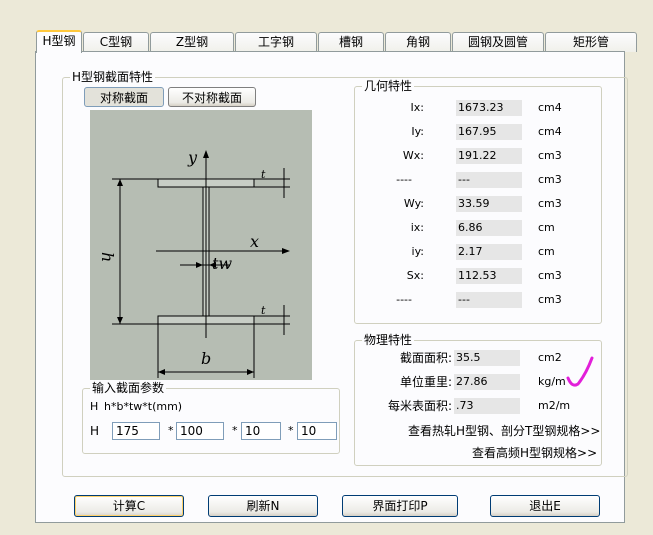 Image resolution: width=653 pixels, height=535 pixels. Describe the element at coordinates (489, 252) in the screenshot. I see `geometry-value: 2.17` at that location.